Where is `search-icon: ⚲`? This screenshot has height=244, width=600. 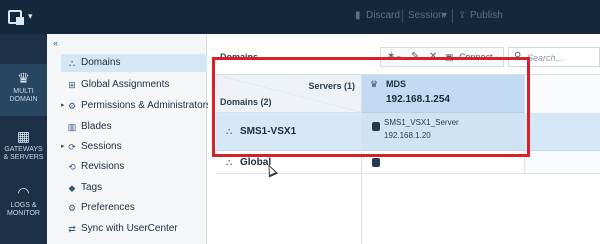
search-icon: ⚲ is located at coordinates (518, 56).